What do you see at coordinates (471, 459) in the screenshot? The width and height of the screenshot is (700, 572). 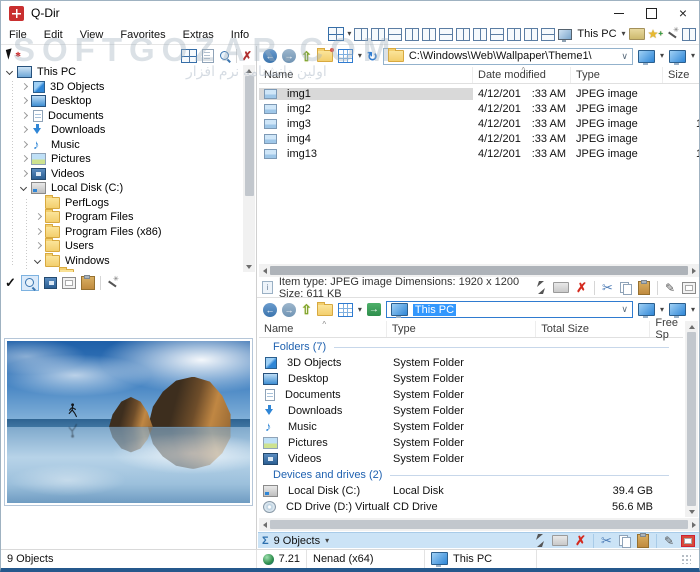 I see `pc-row: Videos System Folder` at bounding box center [471, 459].